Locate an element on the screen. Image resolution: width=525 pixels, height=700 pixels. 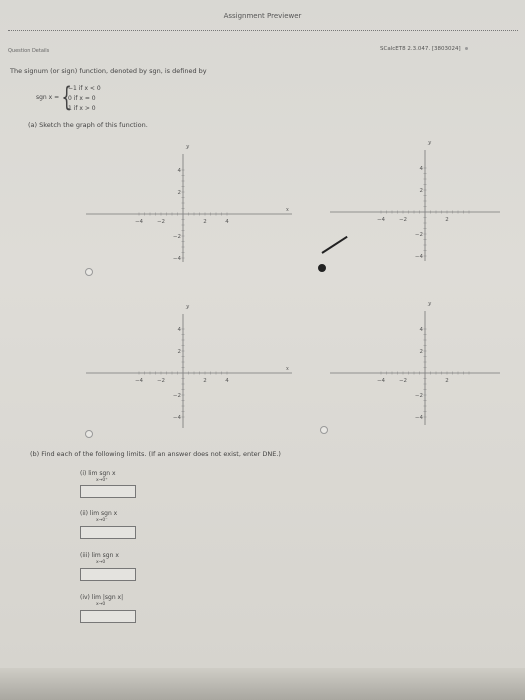
limit-iii-label: (iii) lim sgn x is located at coordinates (99, 555).